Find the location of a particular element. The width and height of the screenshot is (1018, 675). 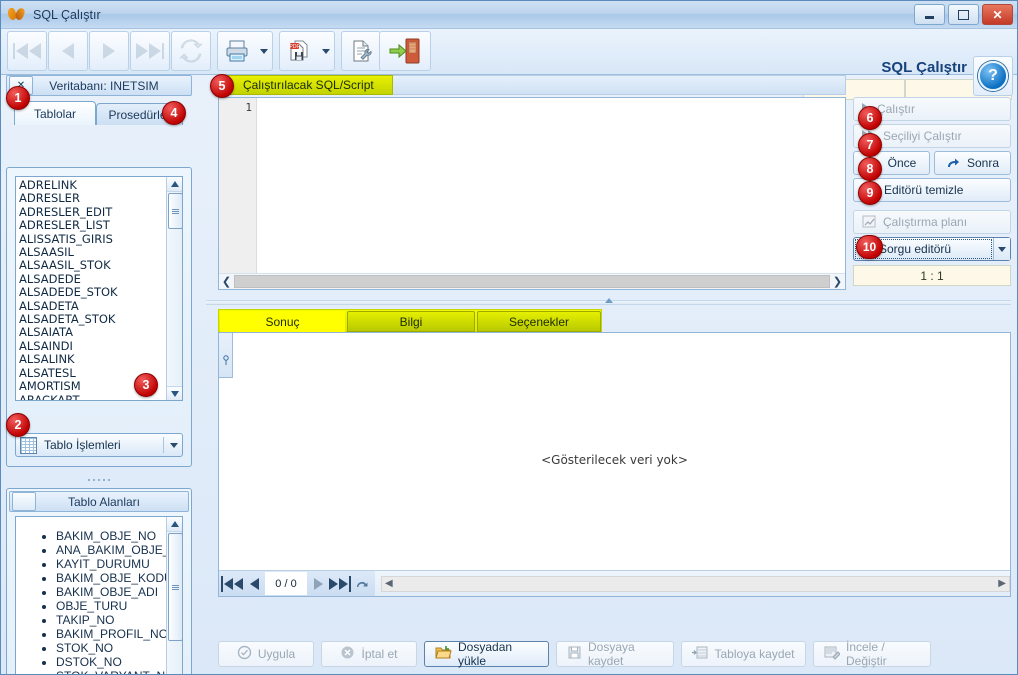

close-icon: ✕ is located at coordinates (997, 14).